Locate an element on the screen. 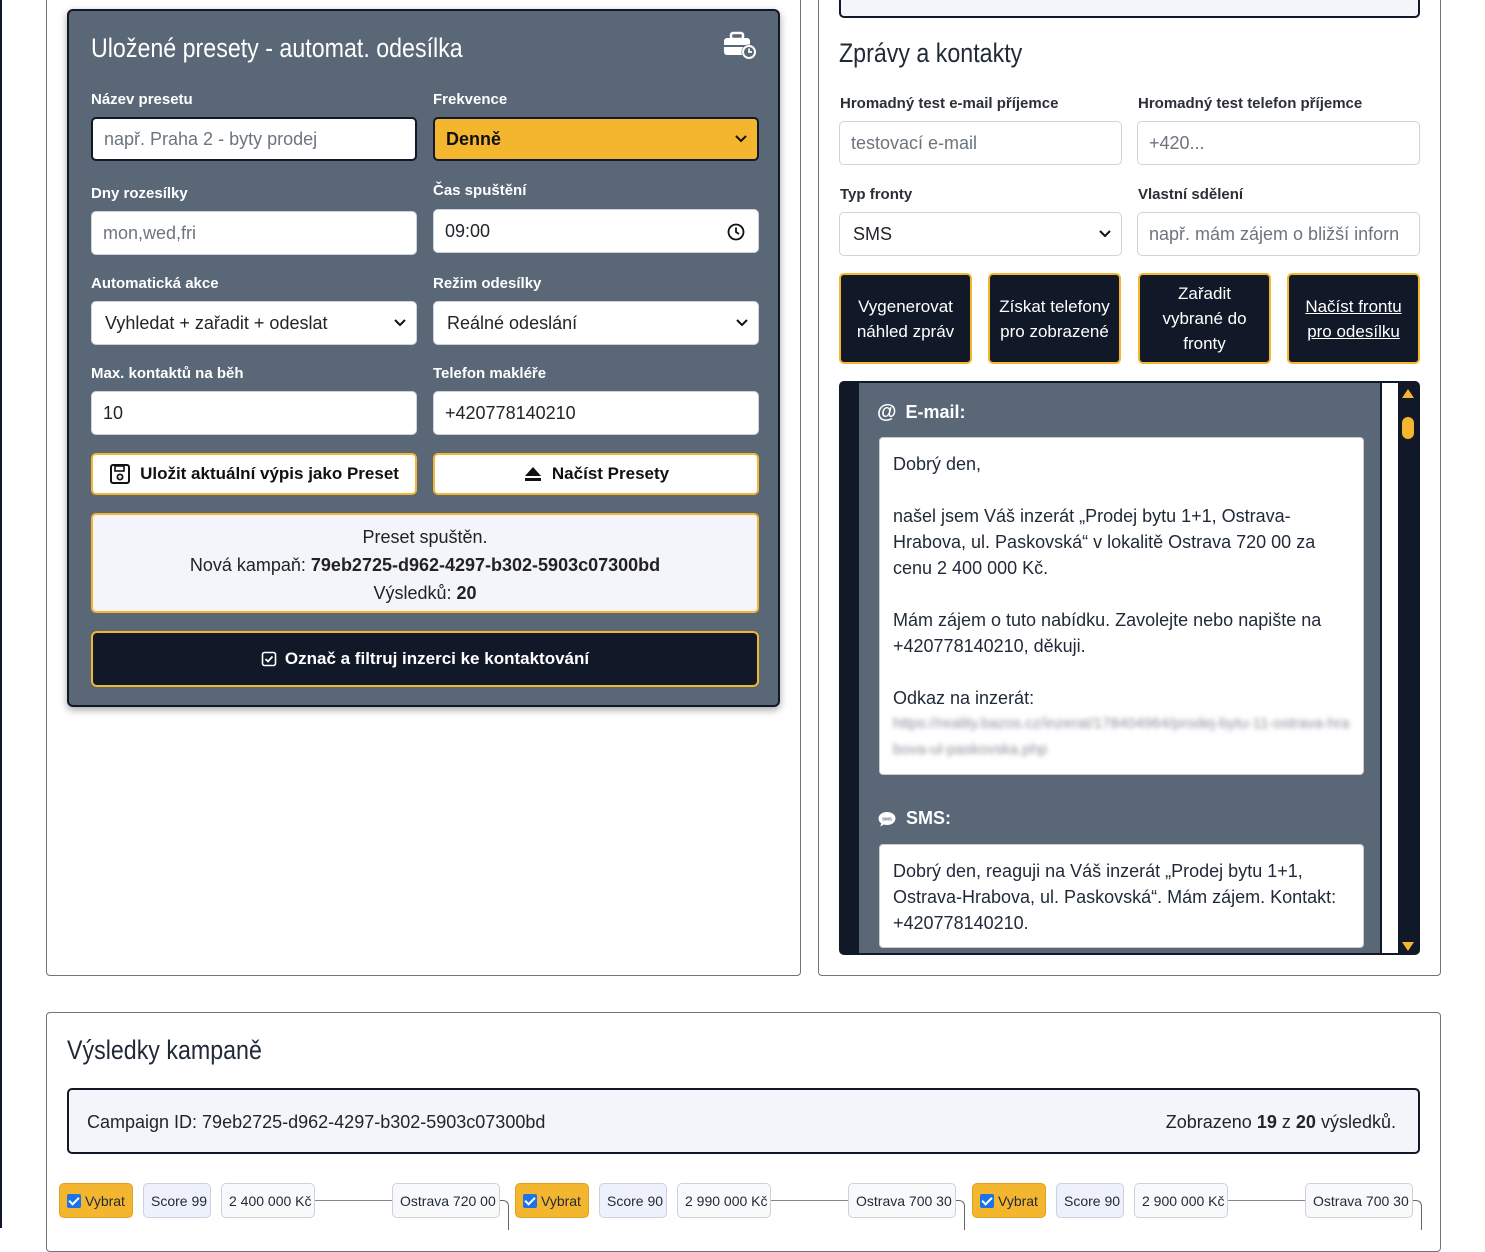 Image resolution: width=1485 pixels, height=1252 pixels. location-badge: Ostrava 720 00 is located at coordinates (446, 1200).